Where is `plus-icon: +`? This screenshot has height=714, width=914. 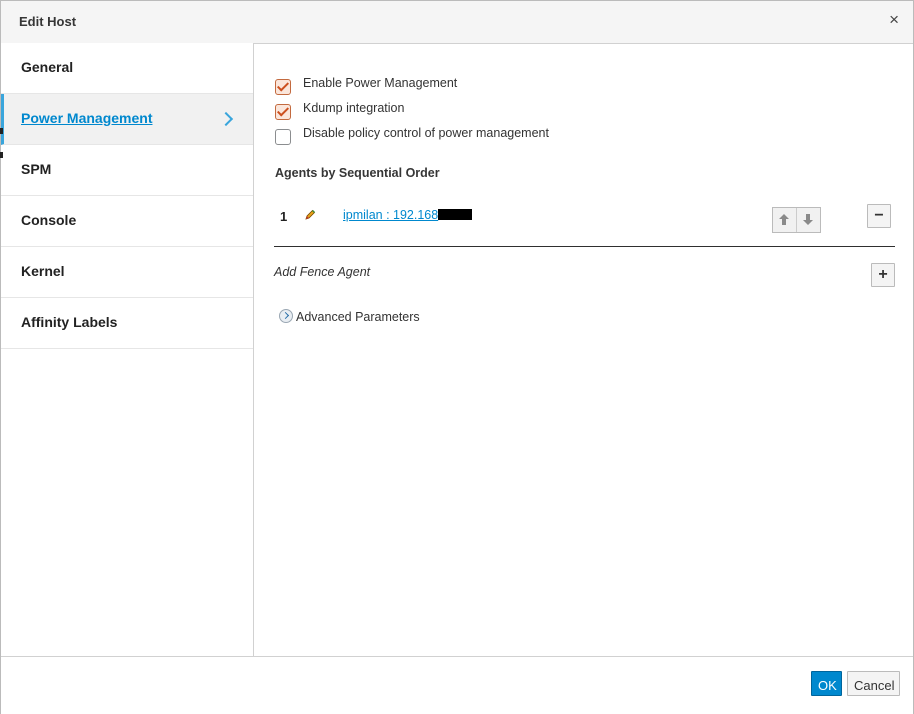 plus-icon: + is located at coordinates (883, 274).